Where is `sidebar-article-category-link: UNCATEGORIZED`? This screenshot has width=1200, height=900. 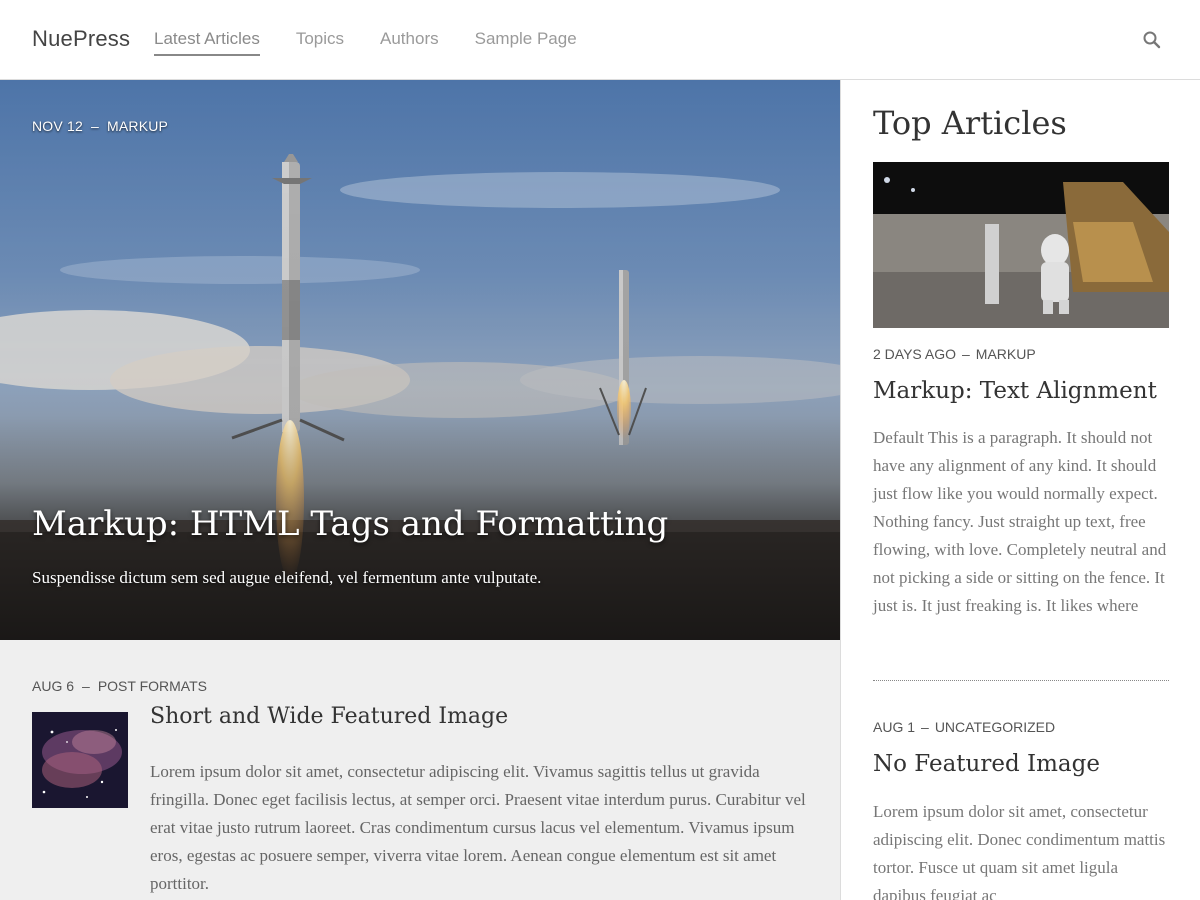 sidebar-article-category-link: UNCATEGORIZED is located at coordinates (995, 727).